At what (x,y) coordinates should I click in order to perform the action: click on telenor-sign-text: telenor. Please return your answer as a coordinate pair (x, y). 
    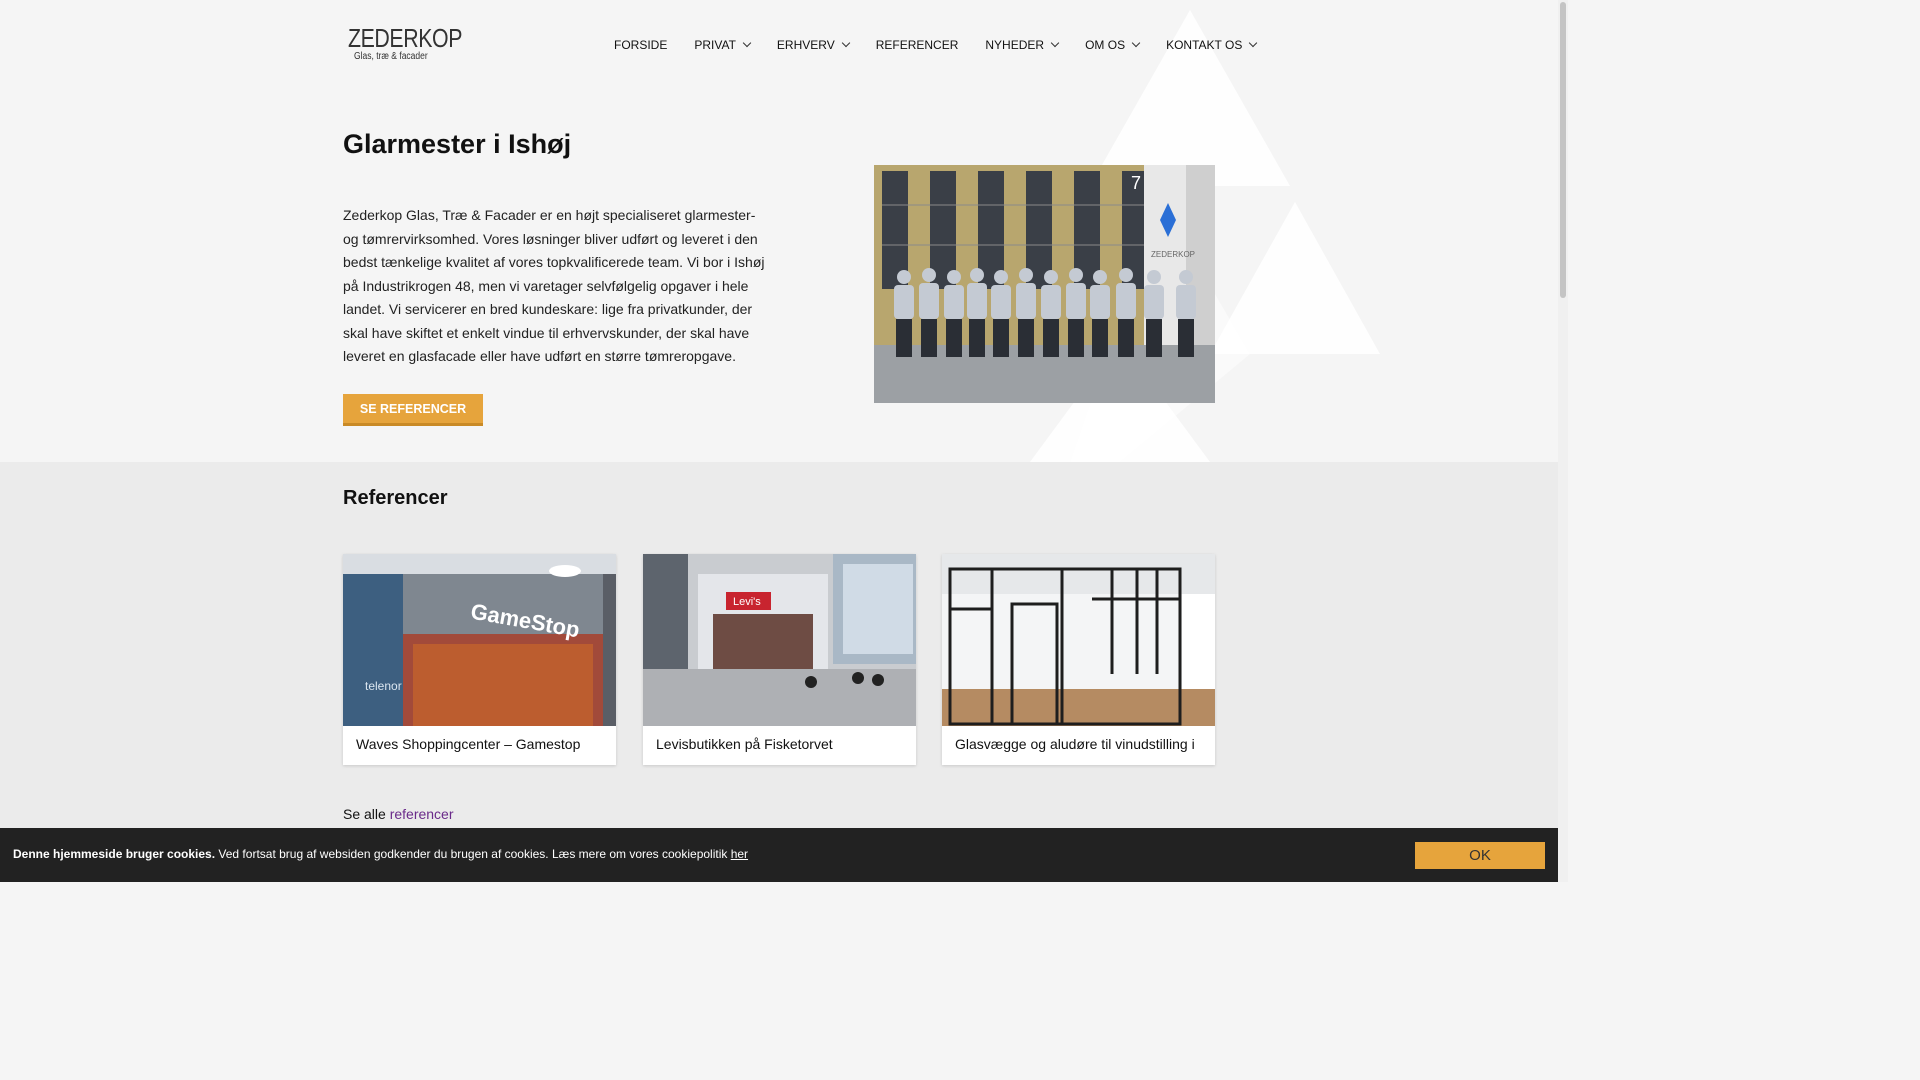
    Looking at the image, I should click on (383, 686).